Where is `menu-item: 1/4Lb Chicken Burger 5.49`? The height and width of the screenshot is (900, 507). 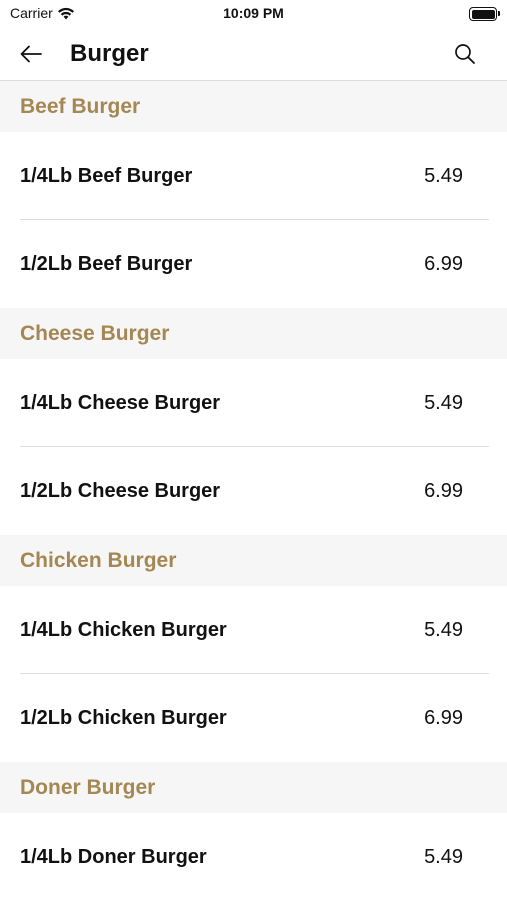
menu-item: 1/4Lb Chicken Burger 5.49 is located at coordinates (253, 630).